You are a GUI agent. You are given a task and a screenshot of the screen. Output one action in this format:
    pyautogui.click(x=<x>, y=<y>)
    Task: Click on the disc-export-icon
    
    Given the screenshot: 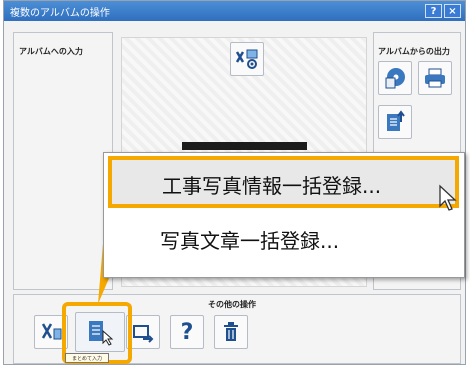 What is the action you would take?
    pyautogui.click(x=395, y=78)
    